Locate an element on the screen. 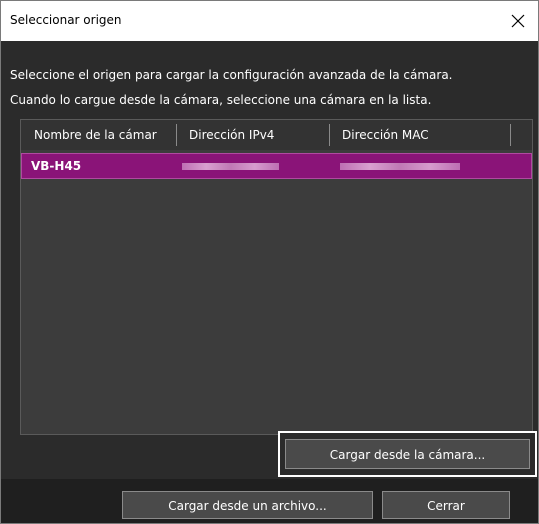 Image resolution: width=539 pixels, height=524 pixels. column-header-mac: Dirección MAC is located at coordinates (417, 135).